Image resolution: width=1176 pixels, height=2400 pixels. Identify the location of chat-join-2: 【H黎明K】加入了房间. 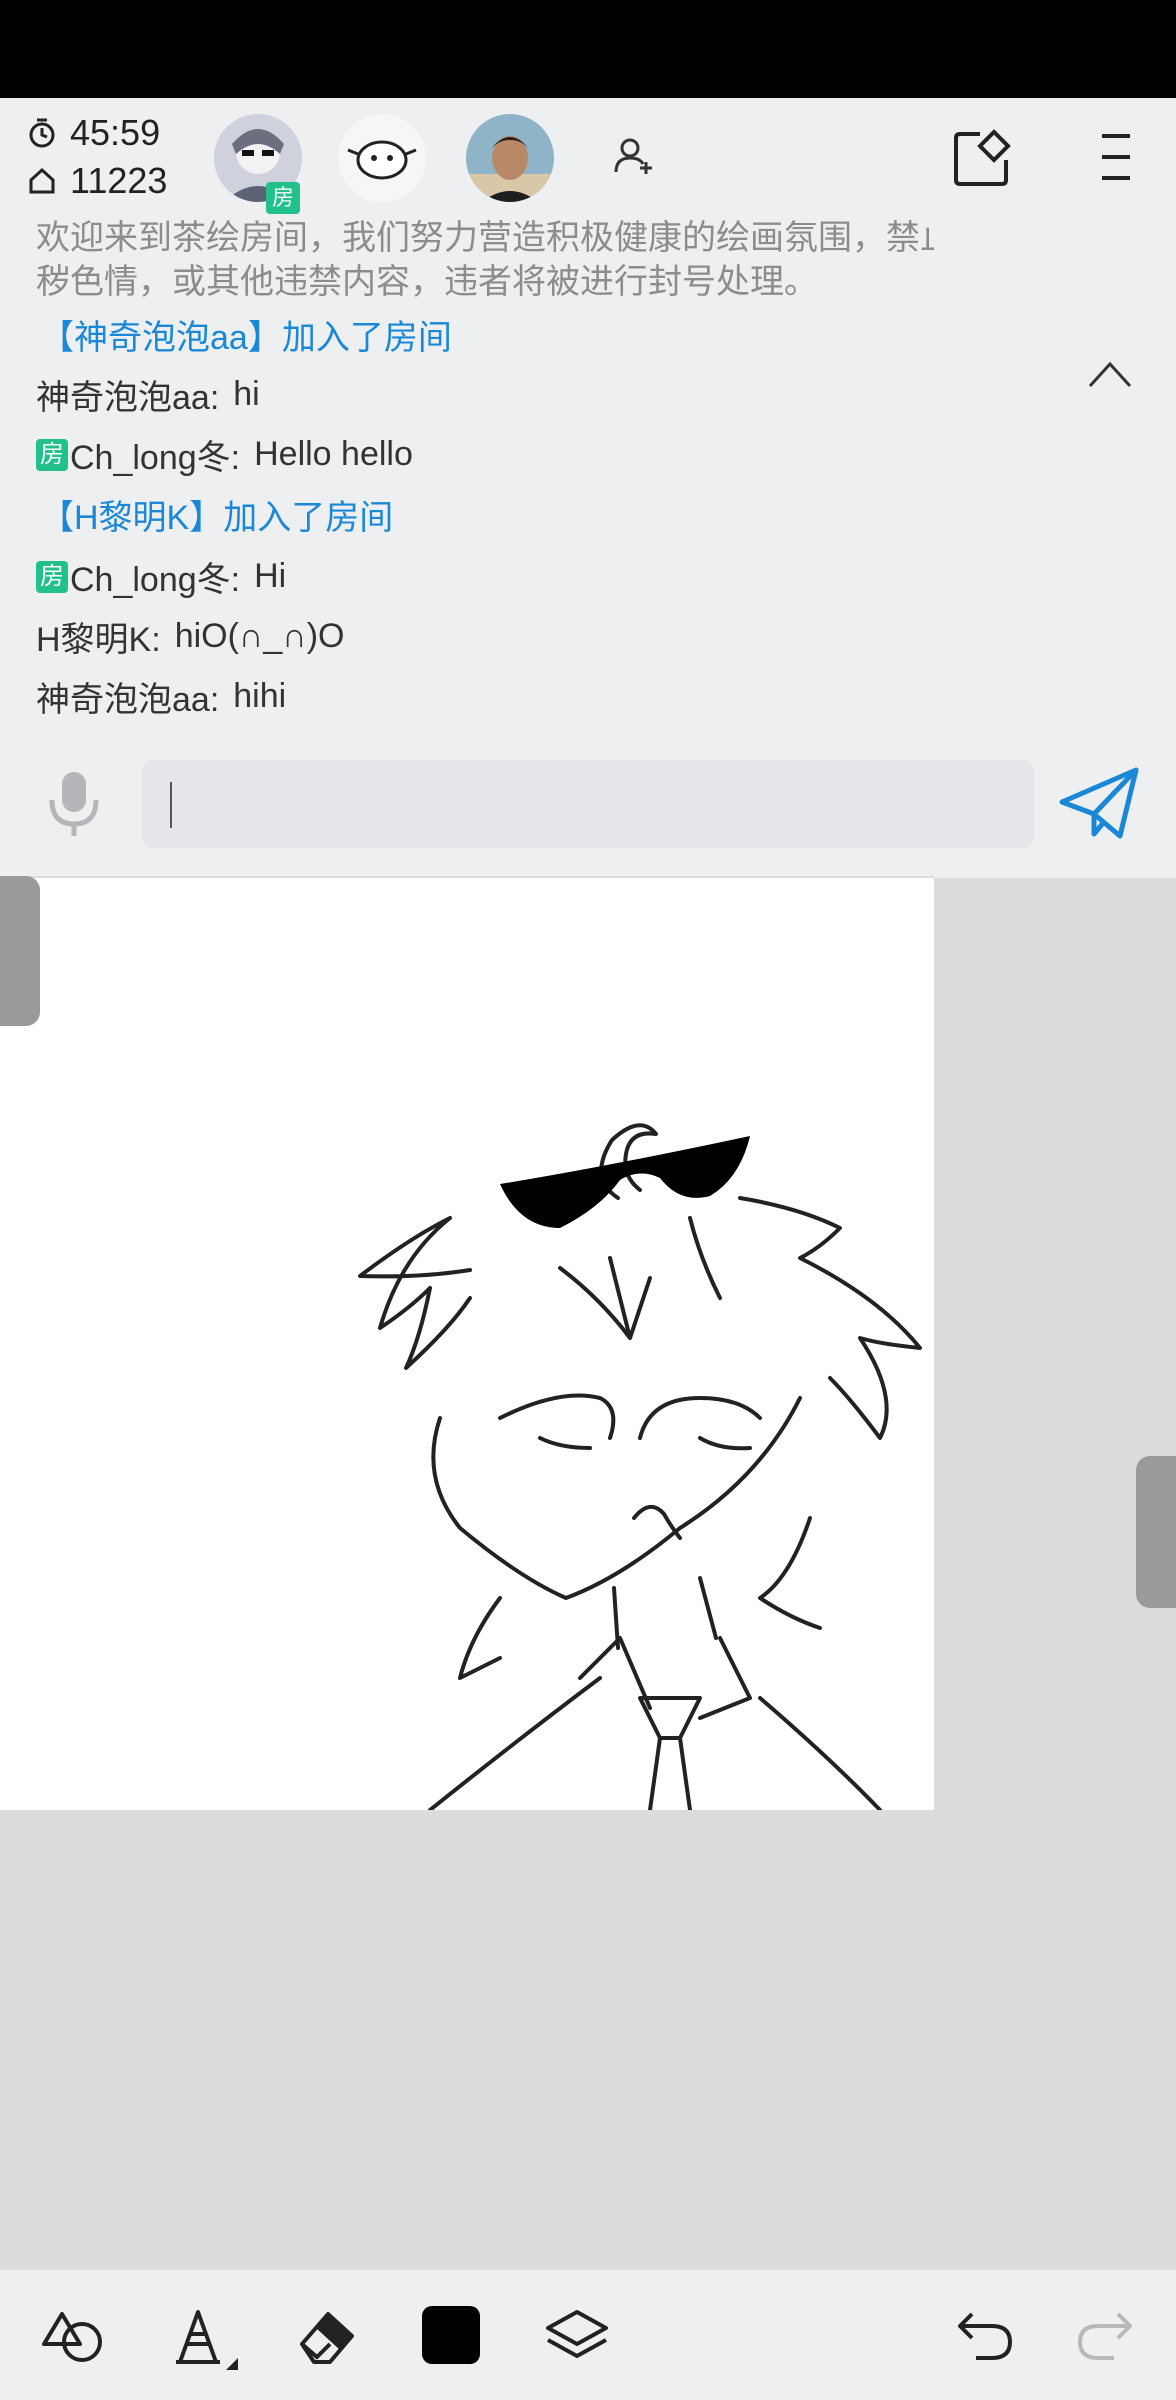
(216, 514).